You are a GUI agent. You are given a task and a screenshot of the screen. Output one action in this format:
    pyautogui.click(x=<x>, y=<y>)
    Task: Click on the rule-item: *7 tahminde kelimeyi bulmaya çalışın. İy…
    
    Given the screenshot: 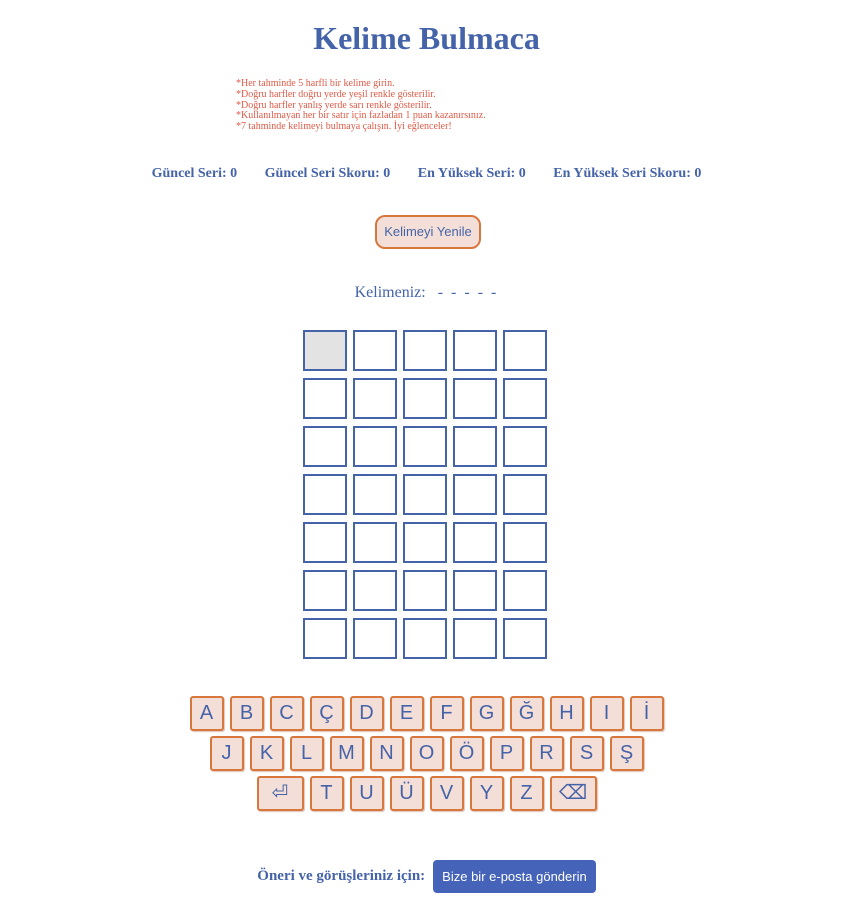 What is the action you would take?
    pyautogui.click(x=344, y=127)
    